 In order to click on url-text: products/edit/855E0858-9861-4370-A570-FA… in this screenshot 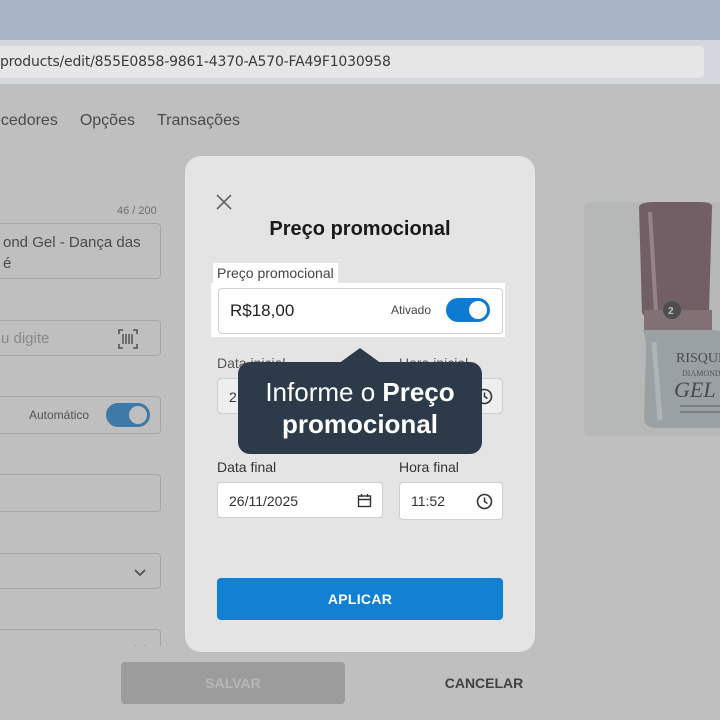, I will do `click(195, 62)`.